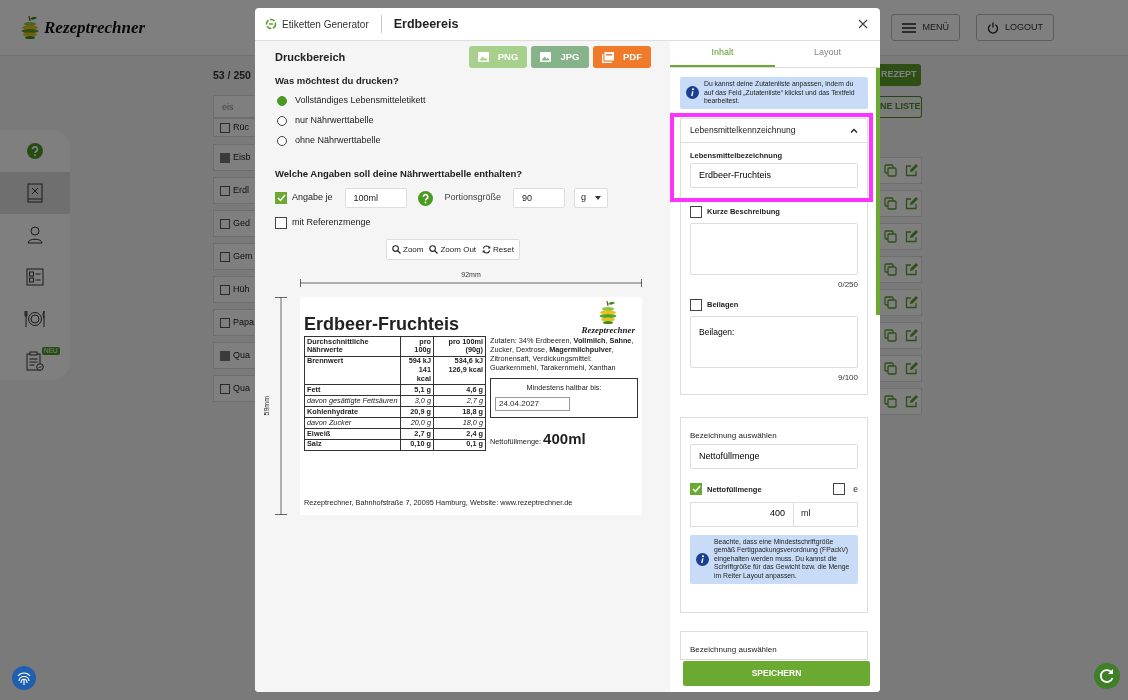 The width and height of the screenshot is (1128, 700). Describe the element at coordinates (242, 157) in the screenshot. I see `recipe-title: Eisb` at that location.